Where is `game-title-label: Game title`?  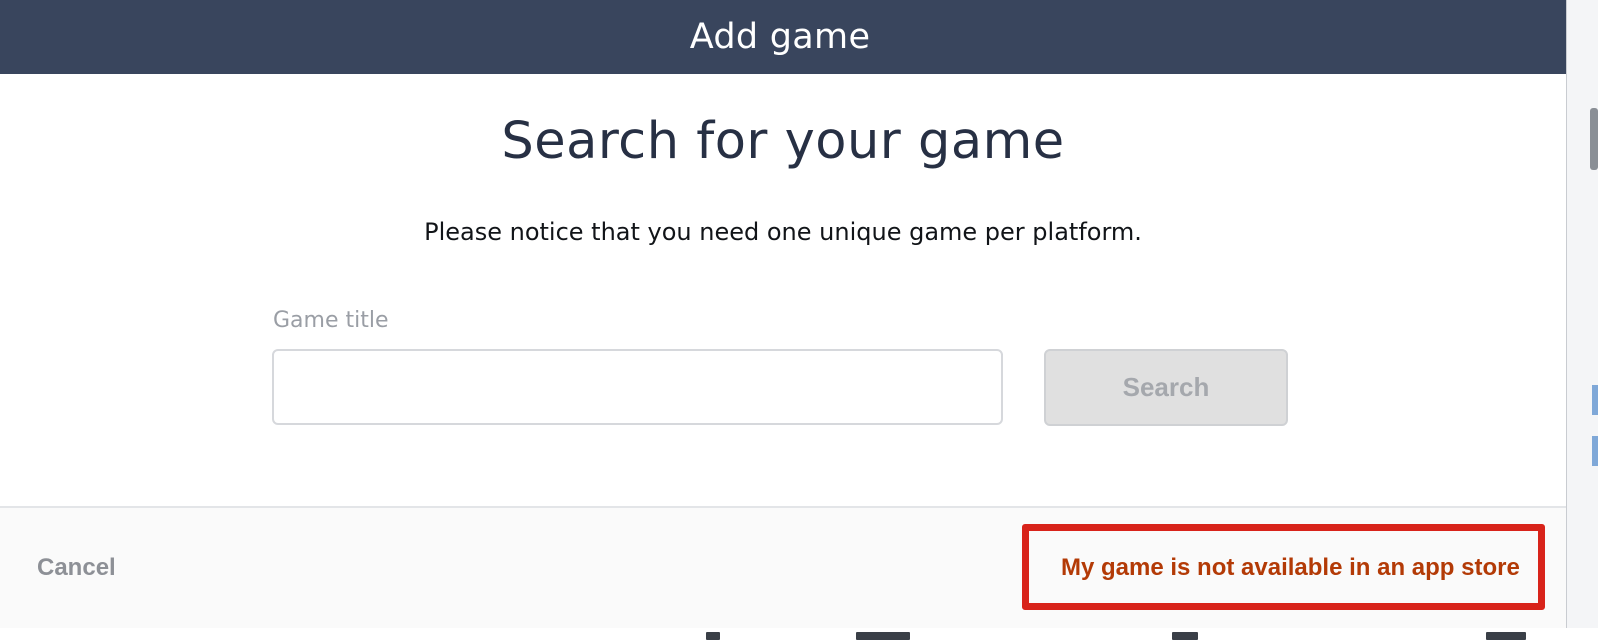
game-title-label: Game title is located at coordinates (331, 320).